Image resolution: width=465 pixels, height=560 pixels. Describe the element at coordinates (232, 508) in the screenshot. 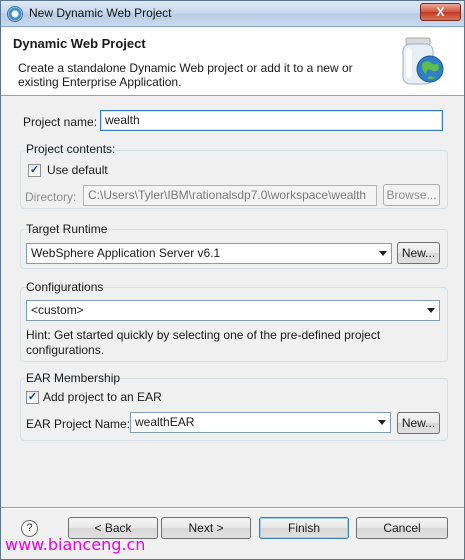

I see `footer-separator` at that location.